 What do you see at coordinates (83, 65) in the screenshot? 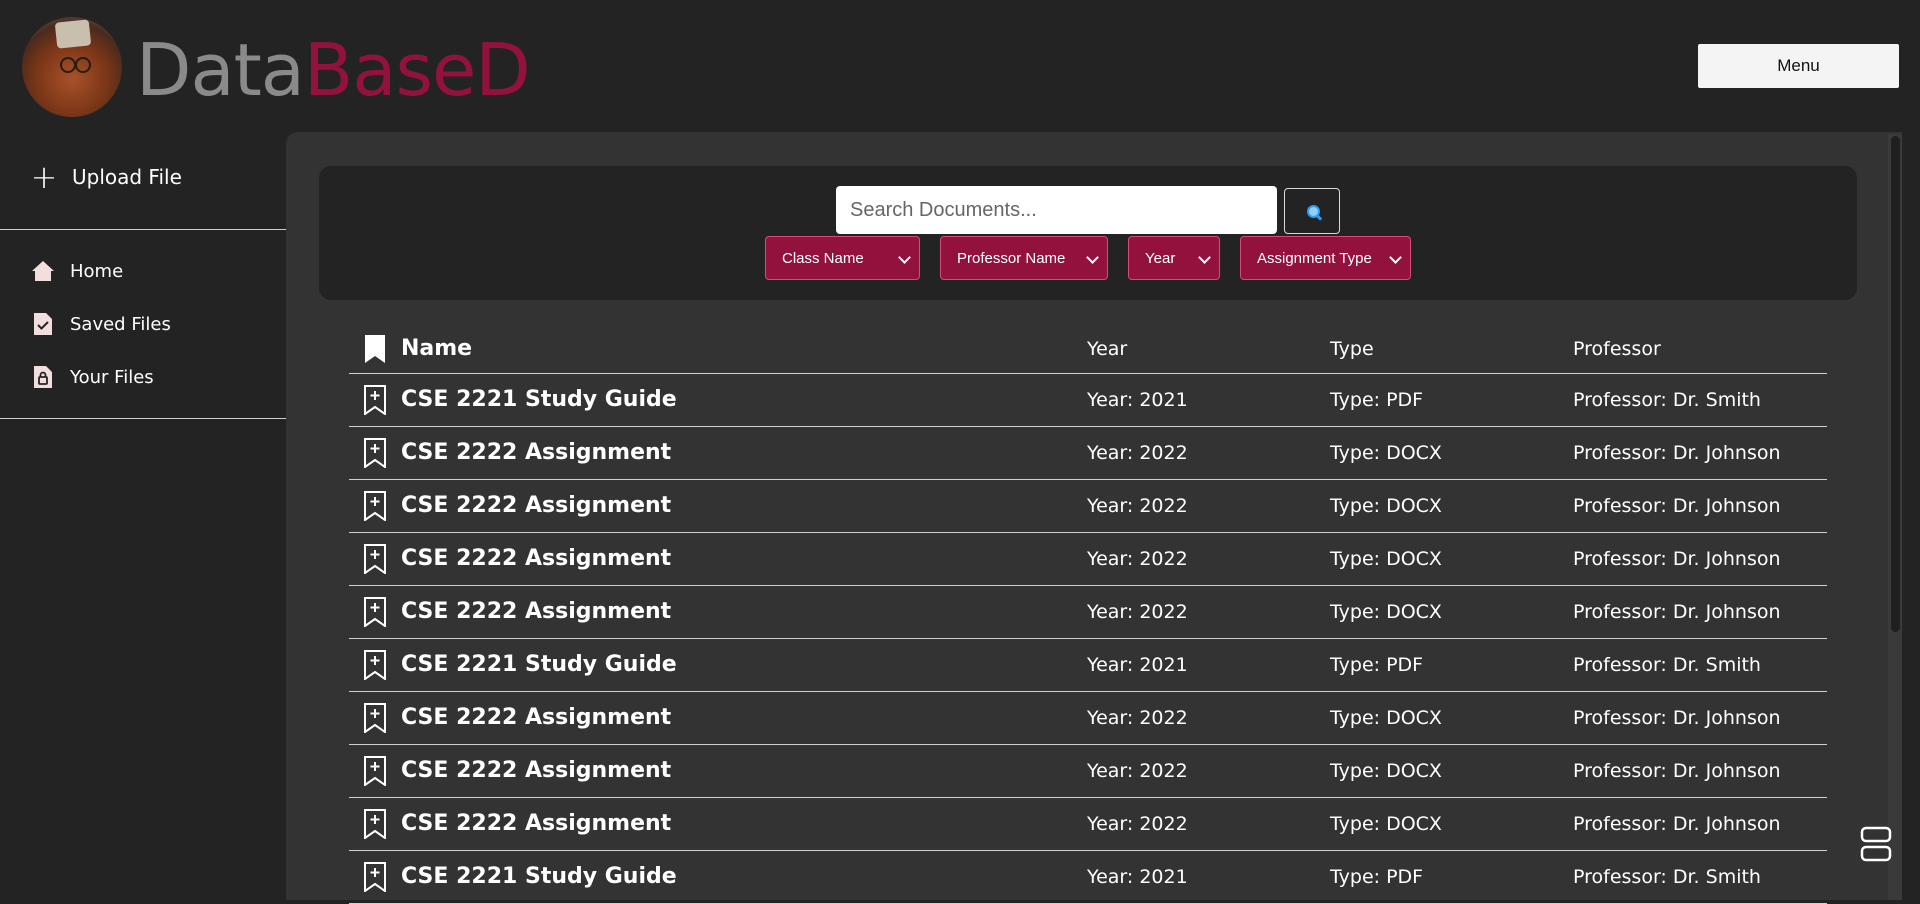
I see `avatar-glasses-right` at bounding box center [83, 65].